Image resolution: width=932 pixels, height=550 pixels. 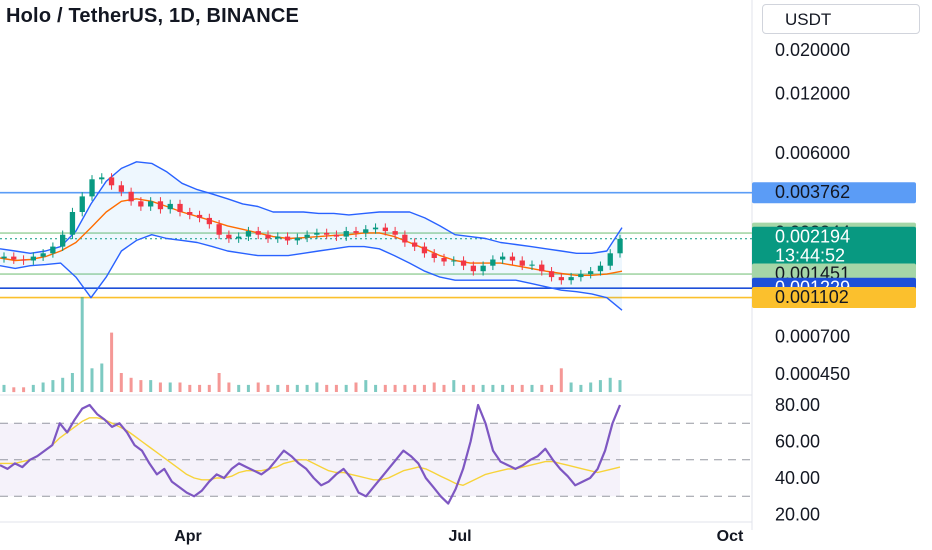 What do you see at coordinates (812, 237) in the screenshot?
I see `price-badge-label: 0.002194` at bounding box center [812, 237].